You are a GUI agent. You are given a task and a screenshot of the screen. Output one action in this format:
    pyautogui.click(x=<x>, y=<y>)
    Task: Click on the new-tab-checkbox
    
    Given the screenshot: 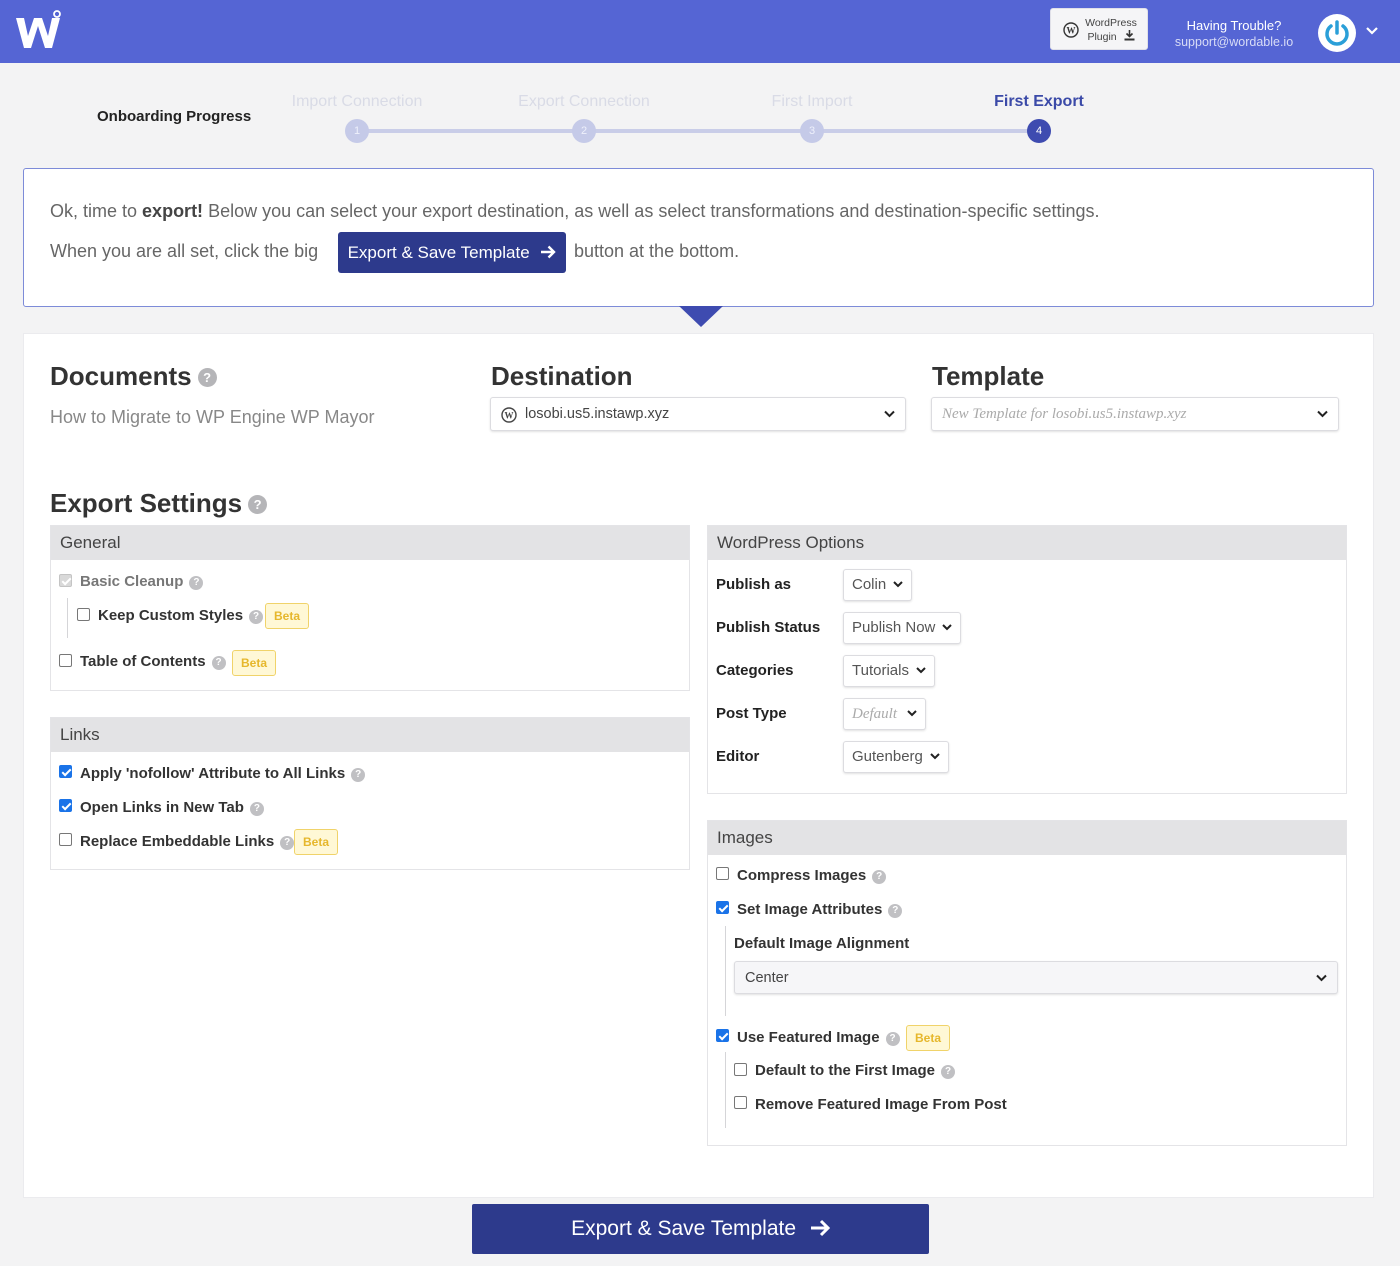 What is the action you would take?
    pyautogui.click(x=65, y=805)
    